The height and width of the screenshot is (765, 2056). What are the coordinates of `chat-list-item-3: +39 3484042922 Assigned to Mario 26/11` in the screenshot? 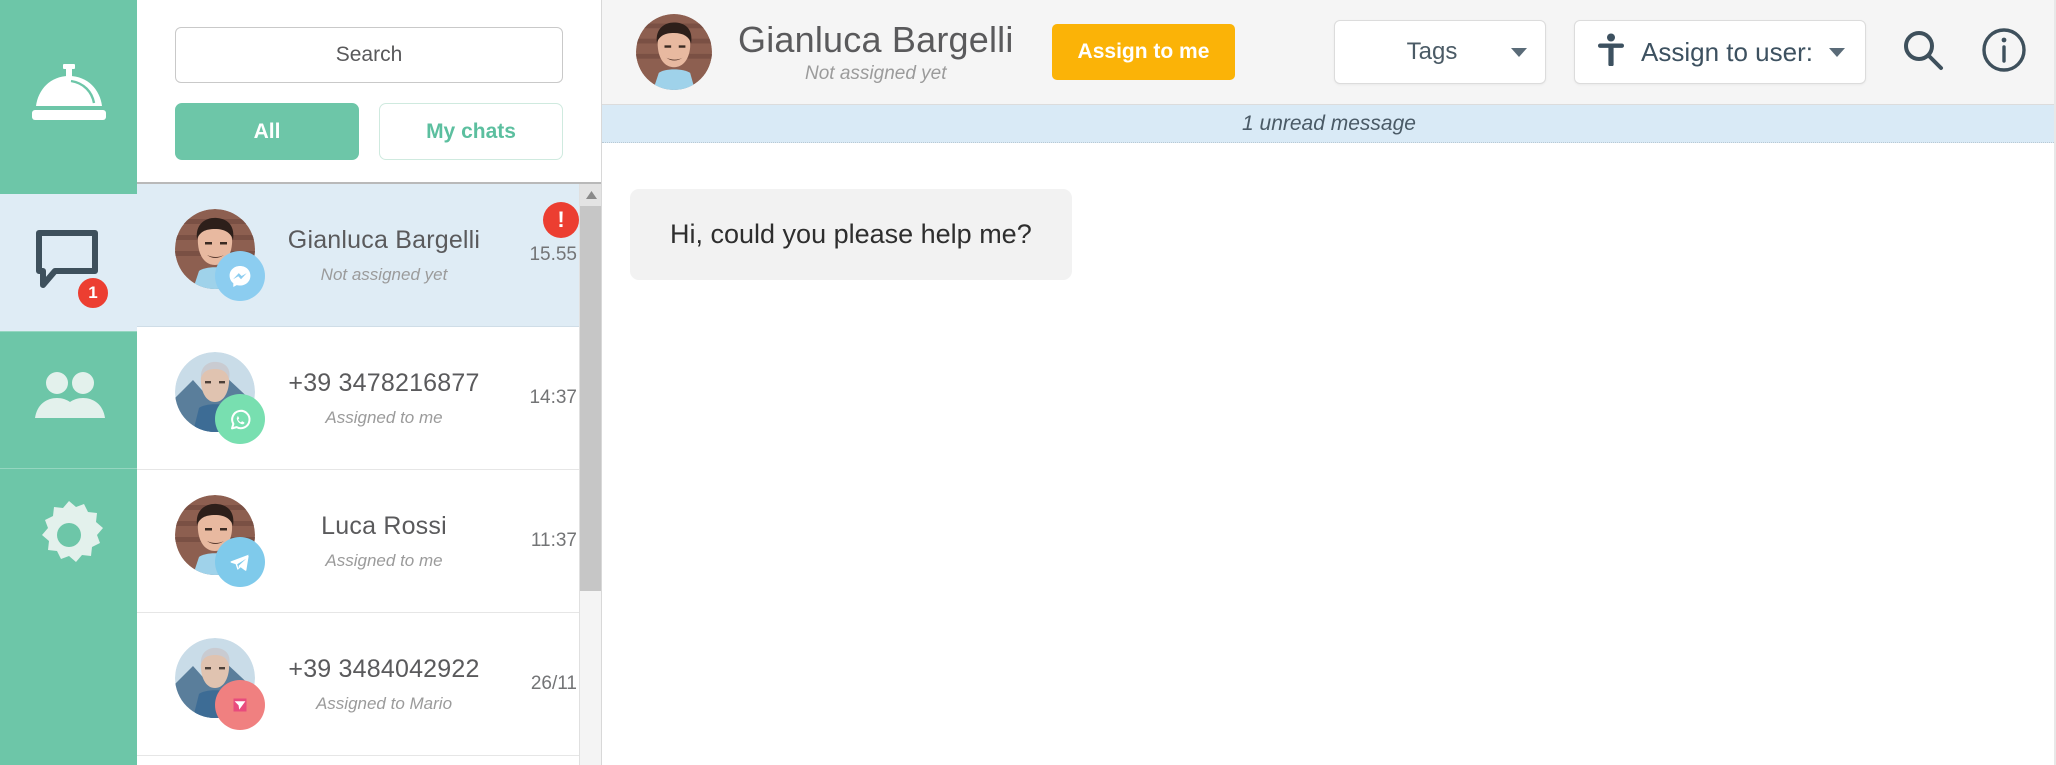 It's located at (369, 684).